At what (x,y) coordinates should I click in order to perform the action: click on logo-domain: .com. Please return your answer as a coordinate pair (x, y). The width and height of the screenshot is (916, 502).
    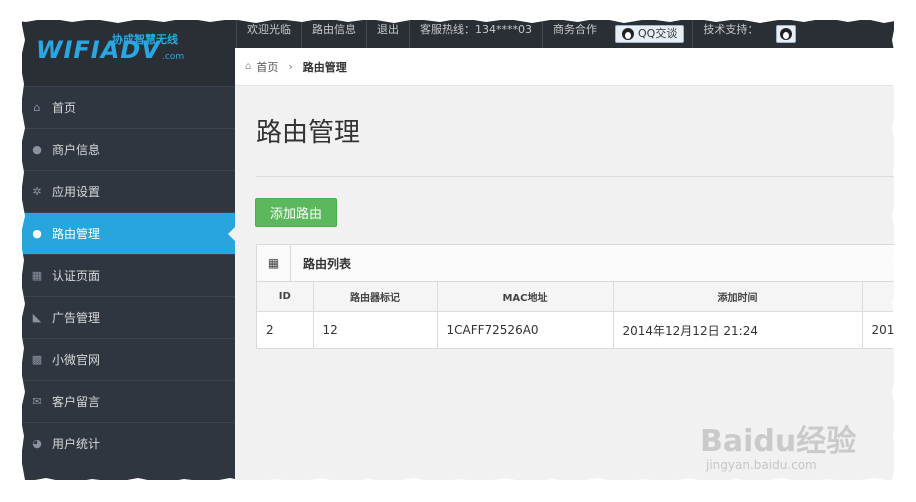
    Looking at the image, I should click on (173, 57).